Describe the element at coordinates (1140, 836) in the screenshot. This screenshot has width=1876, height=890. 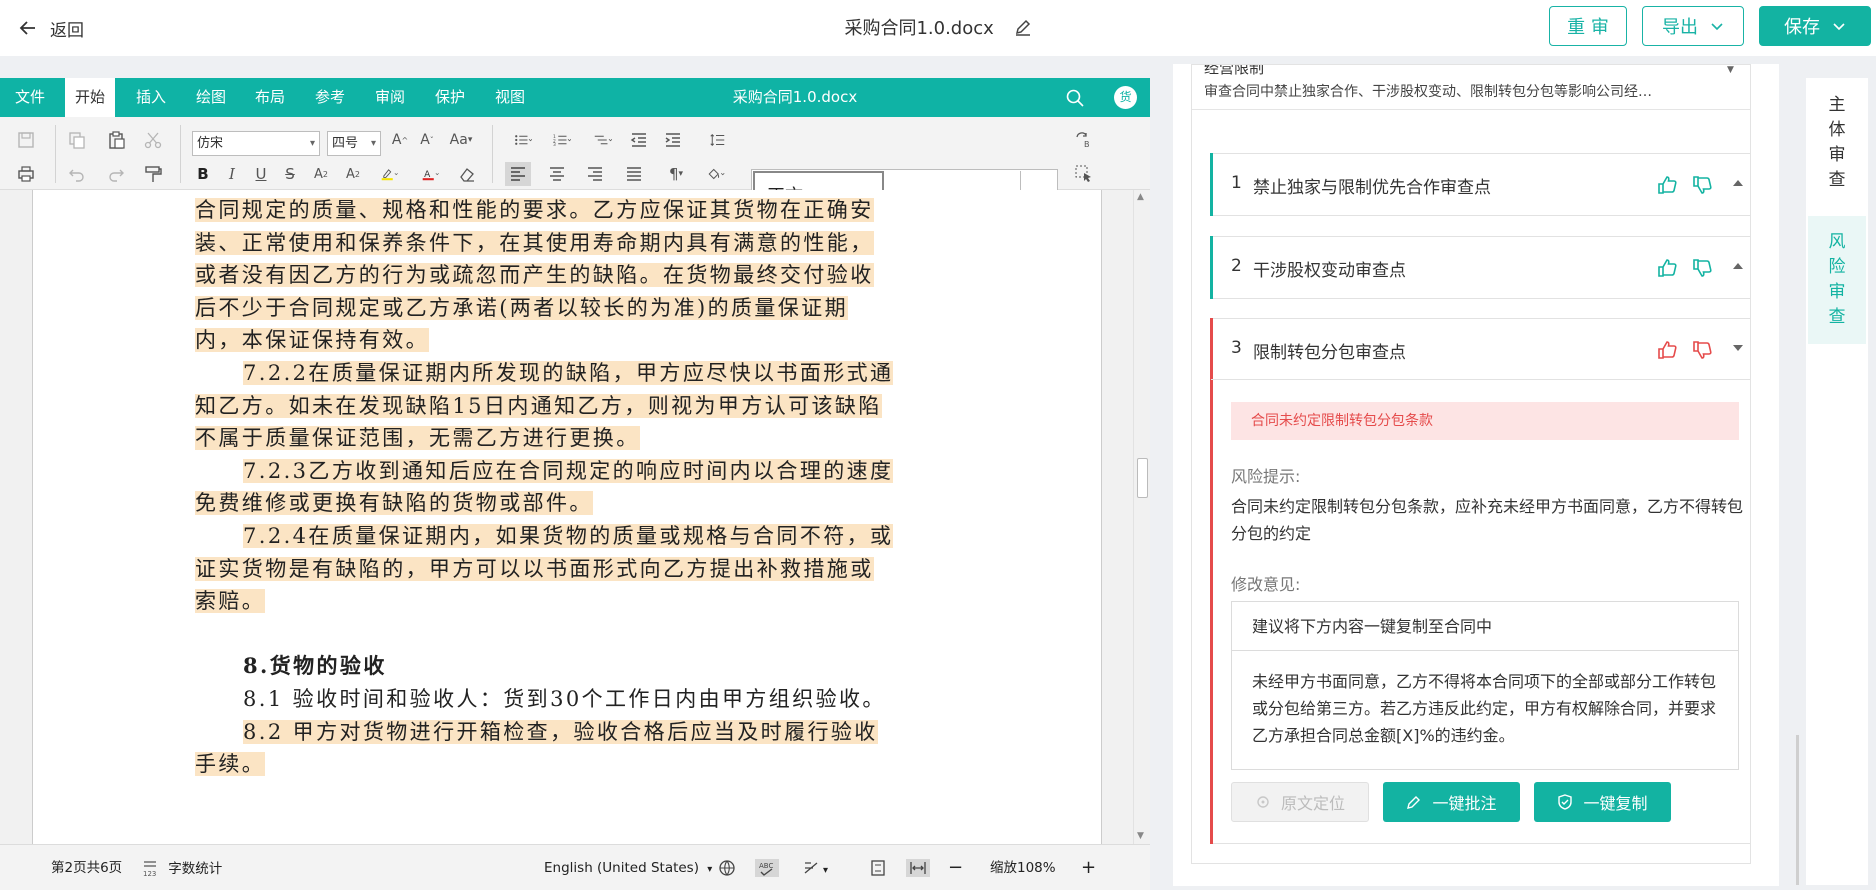
I see `scroll-down-arrow: ▼` at that location.